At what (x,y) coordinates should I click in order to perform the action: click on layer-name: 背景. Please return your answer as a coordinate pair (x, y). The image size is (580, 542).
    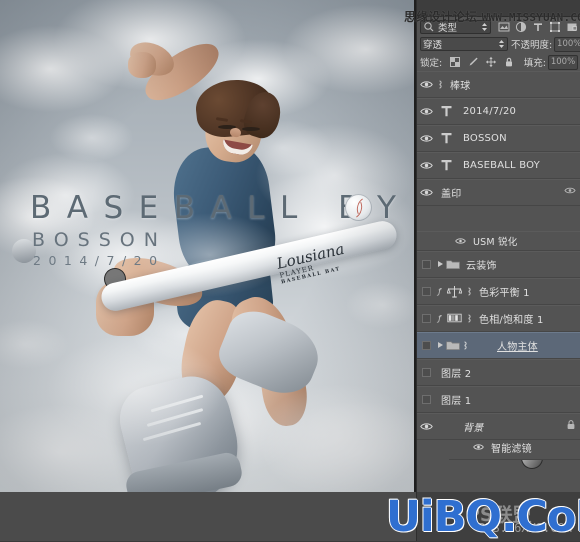
    Looking at the image, I should click on (473, 426).